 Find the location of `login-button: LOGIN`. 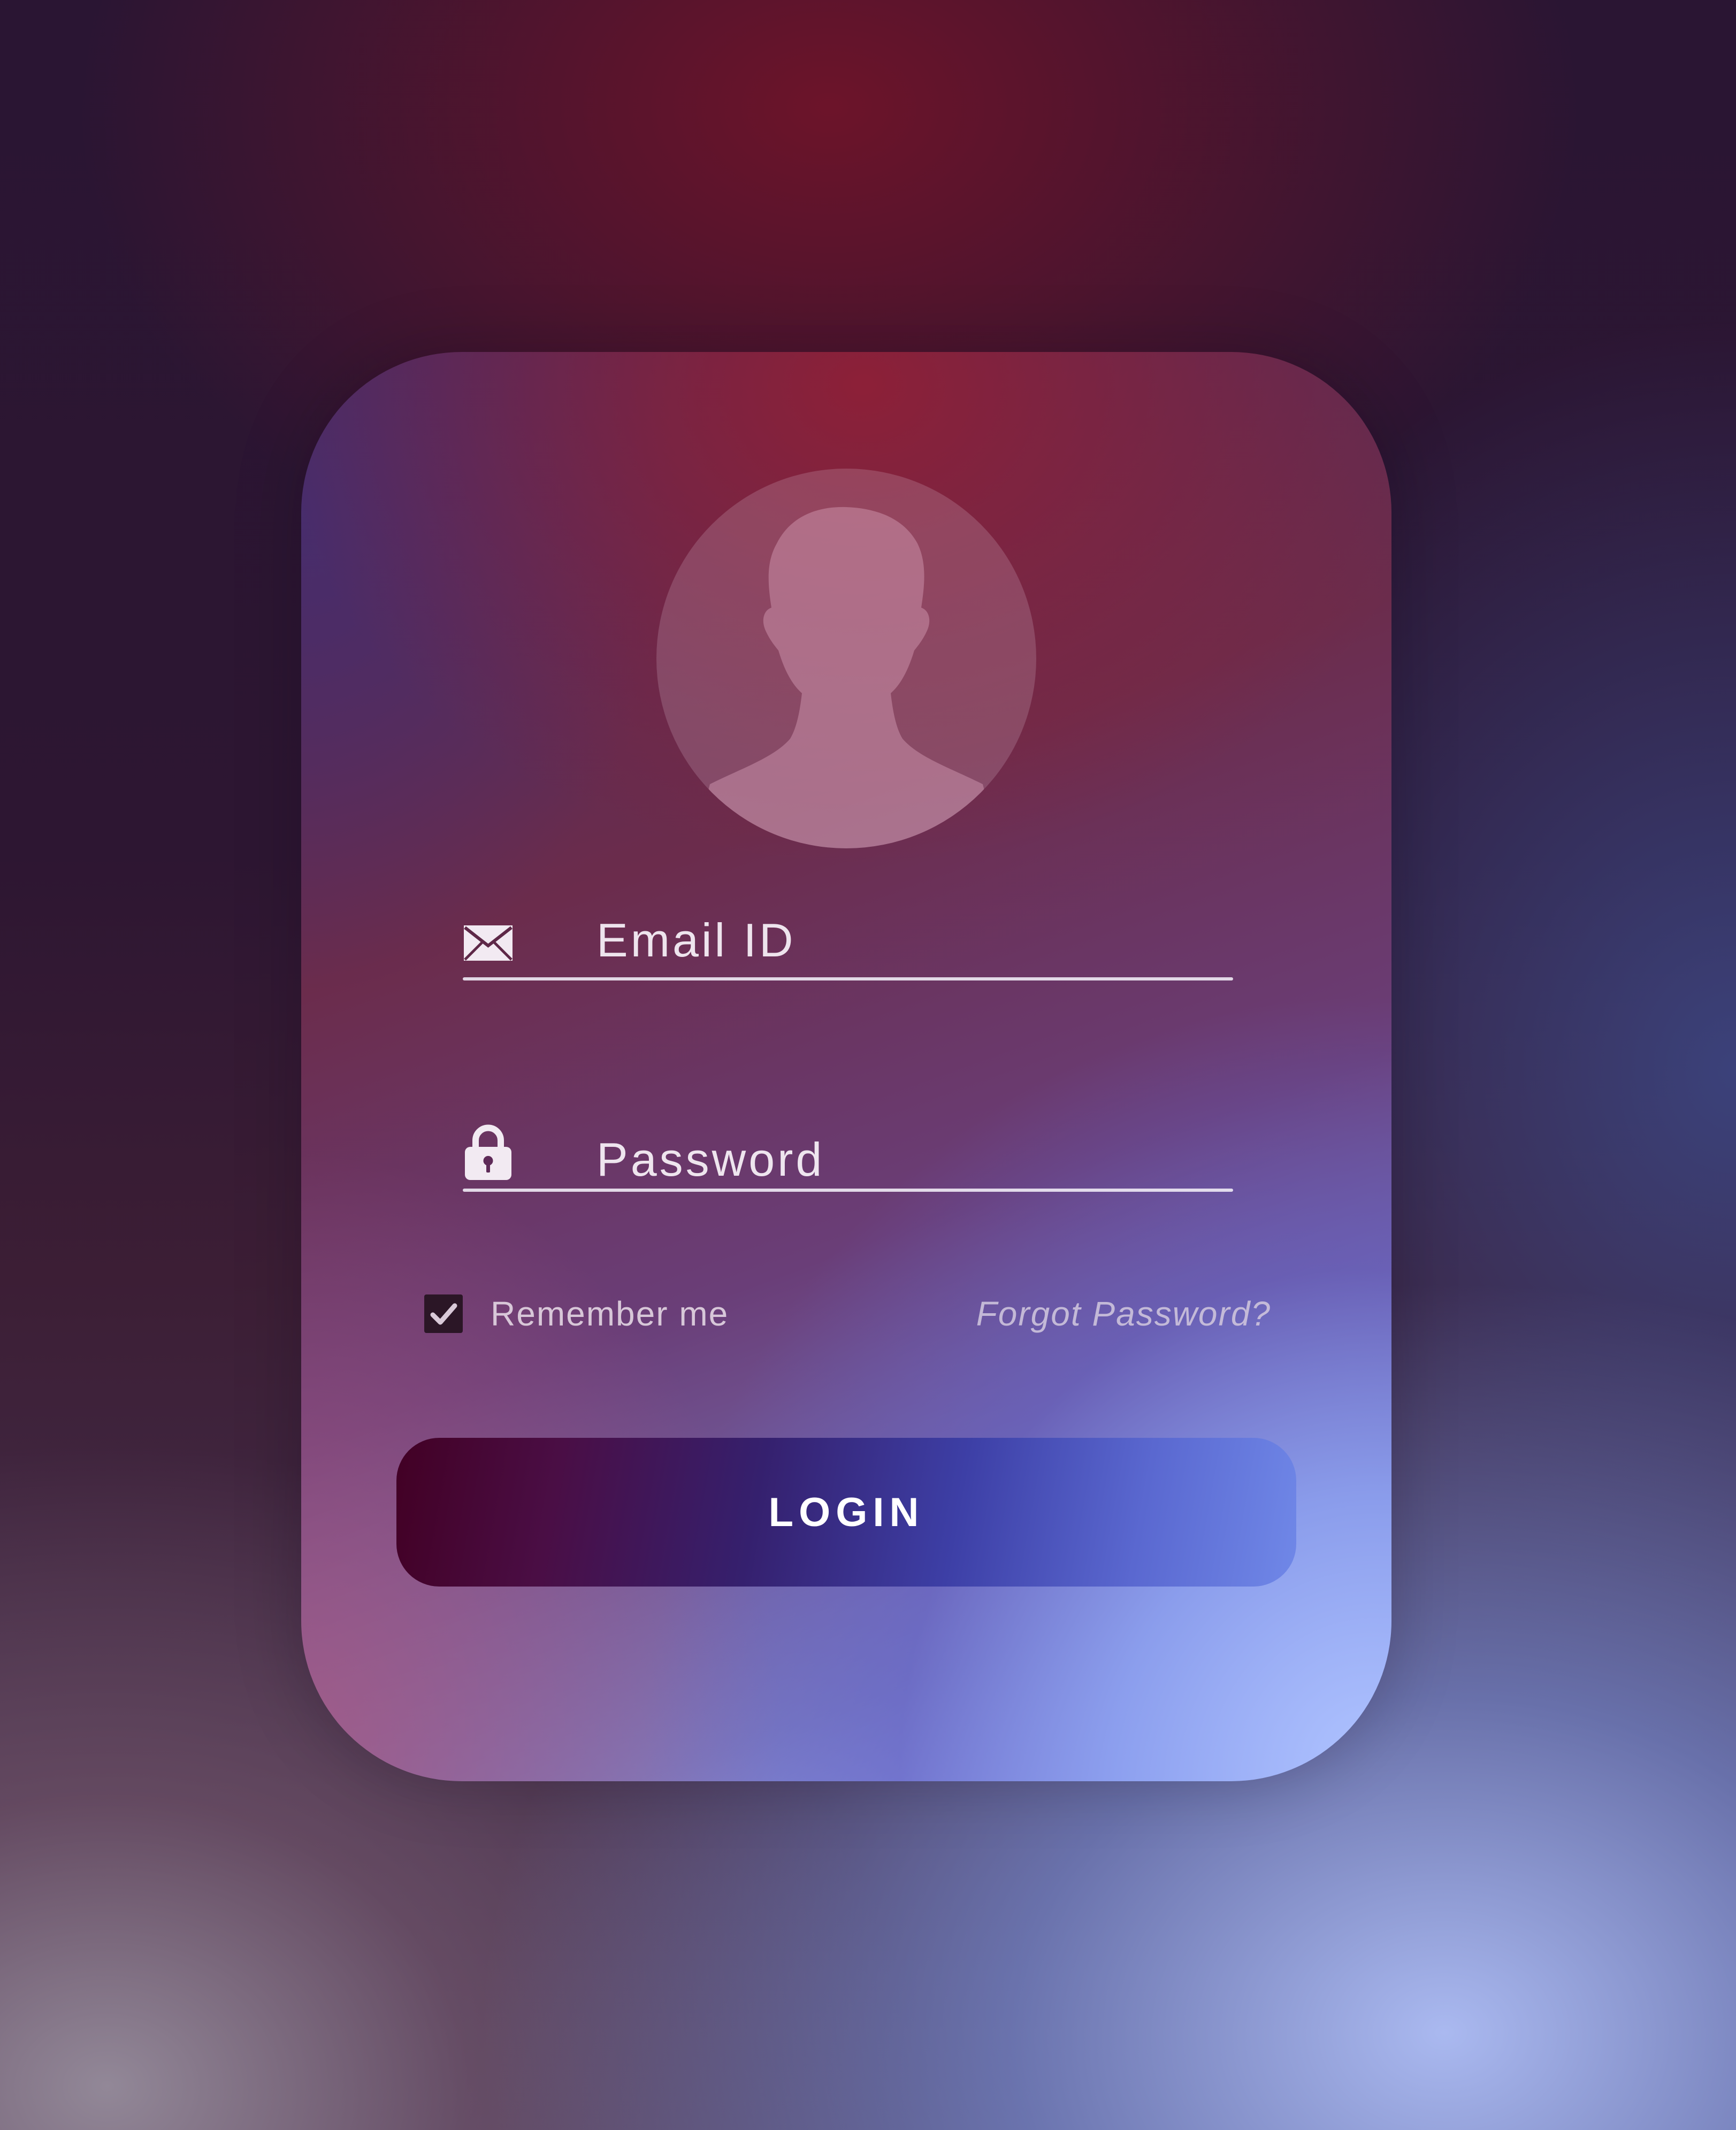

login-button: LOGIN is located at coordinates (846, 1512).